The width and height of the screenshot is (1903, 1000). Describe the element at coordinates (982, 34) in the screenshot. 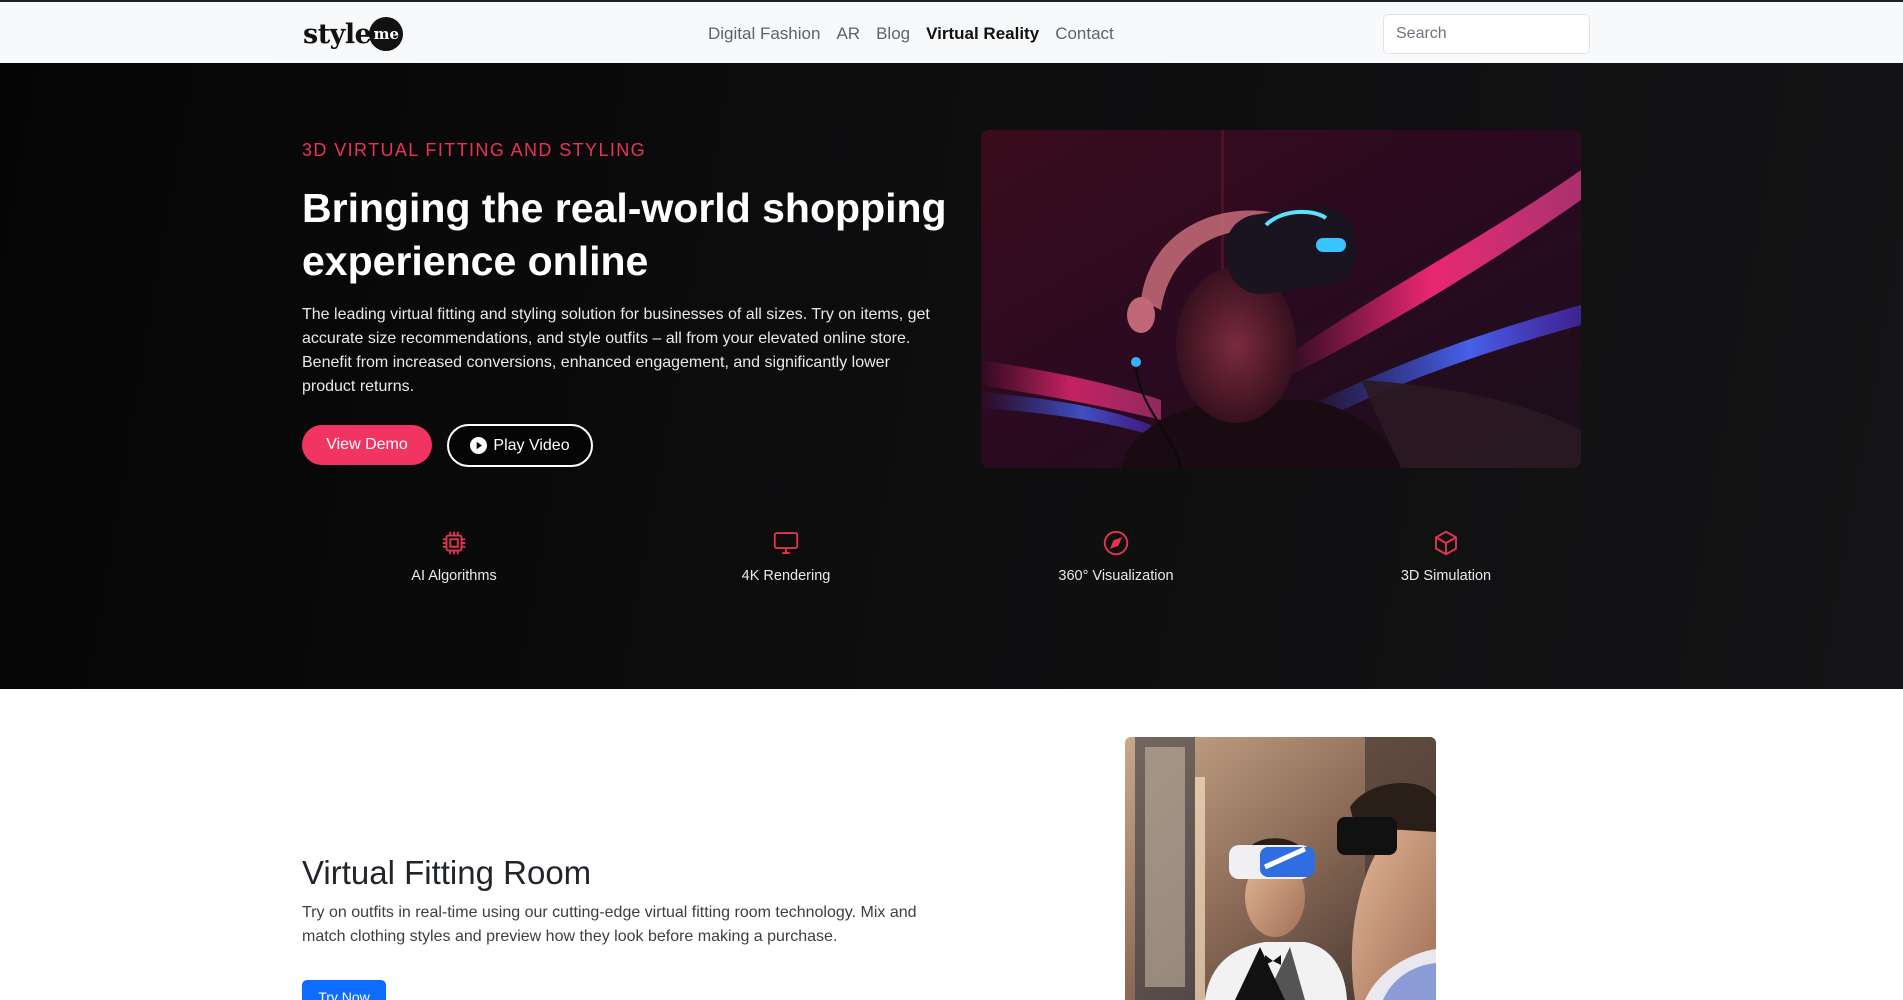

I see `nav-link-virtual-reality: Virtual Reality` at that location.